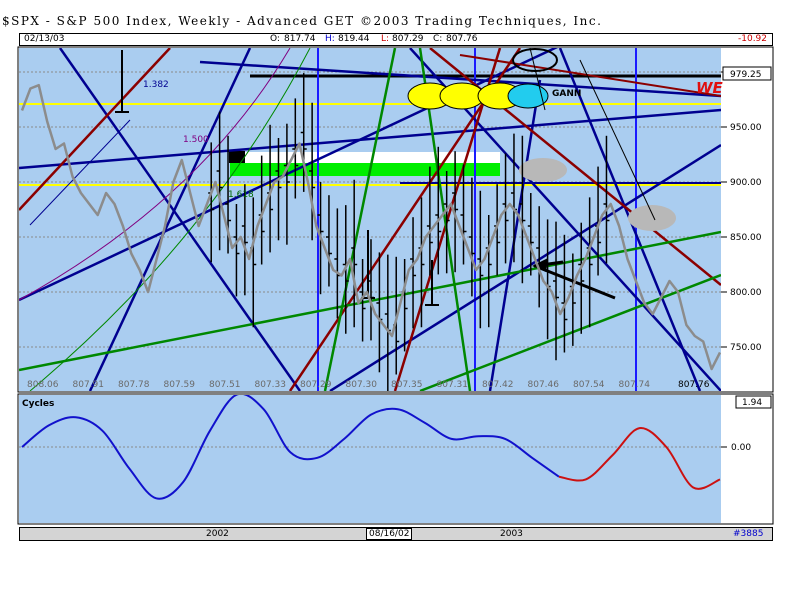 This screenshot has height=612, width=792. What do you see at coordinates (544, 385) in the screenshot?
I see `bottom-label: 807.46` at bounding box center [544, 385].